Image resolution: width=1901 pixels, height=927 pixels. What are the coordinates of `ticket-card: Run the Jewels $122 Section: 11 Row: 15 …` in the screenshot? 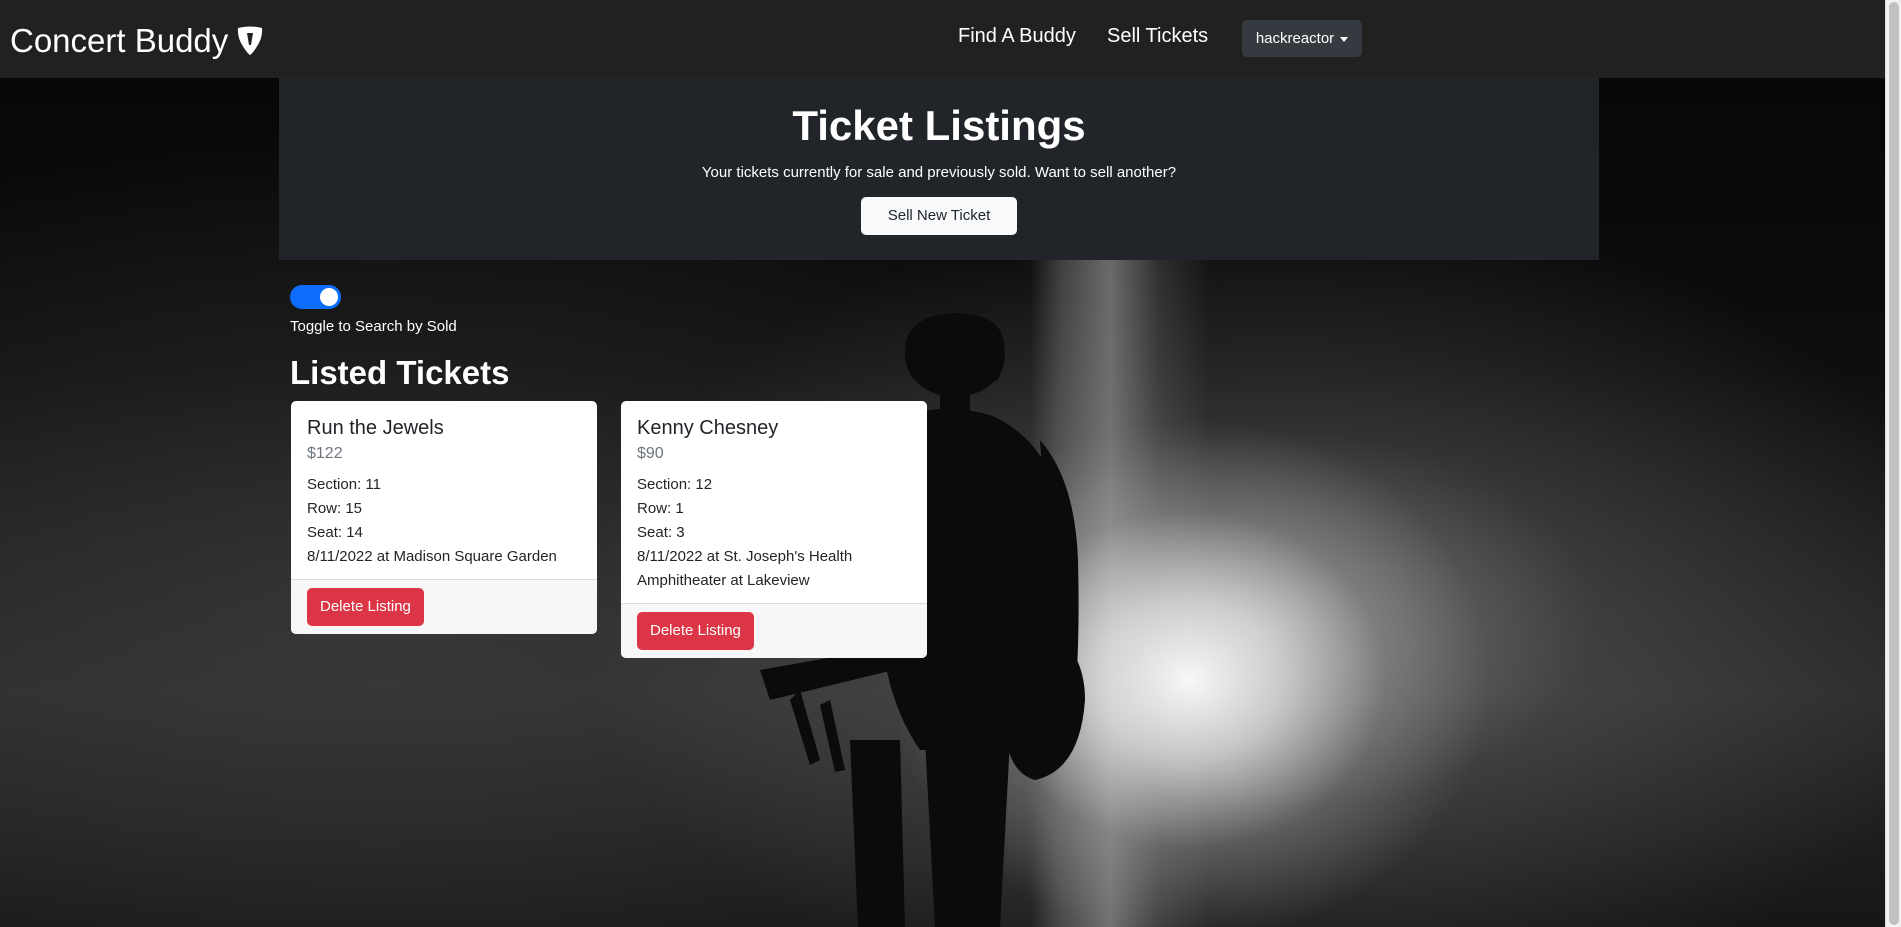 It's located at (444, 517).